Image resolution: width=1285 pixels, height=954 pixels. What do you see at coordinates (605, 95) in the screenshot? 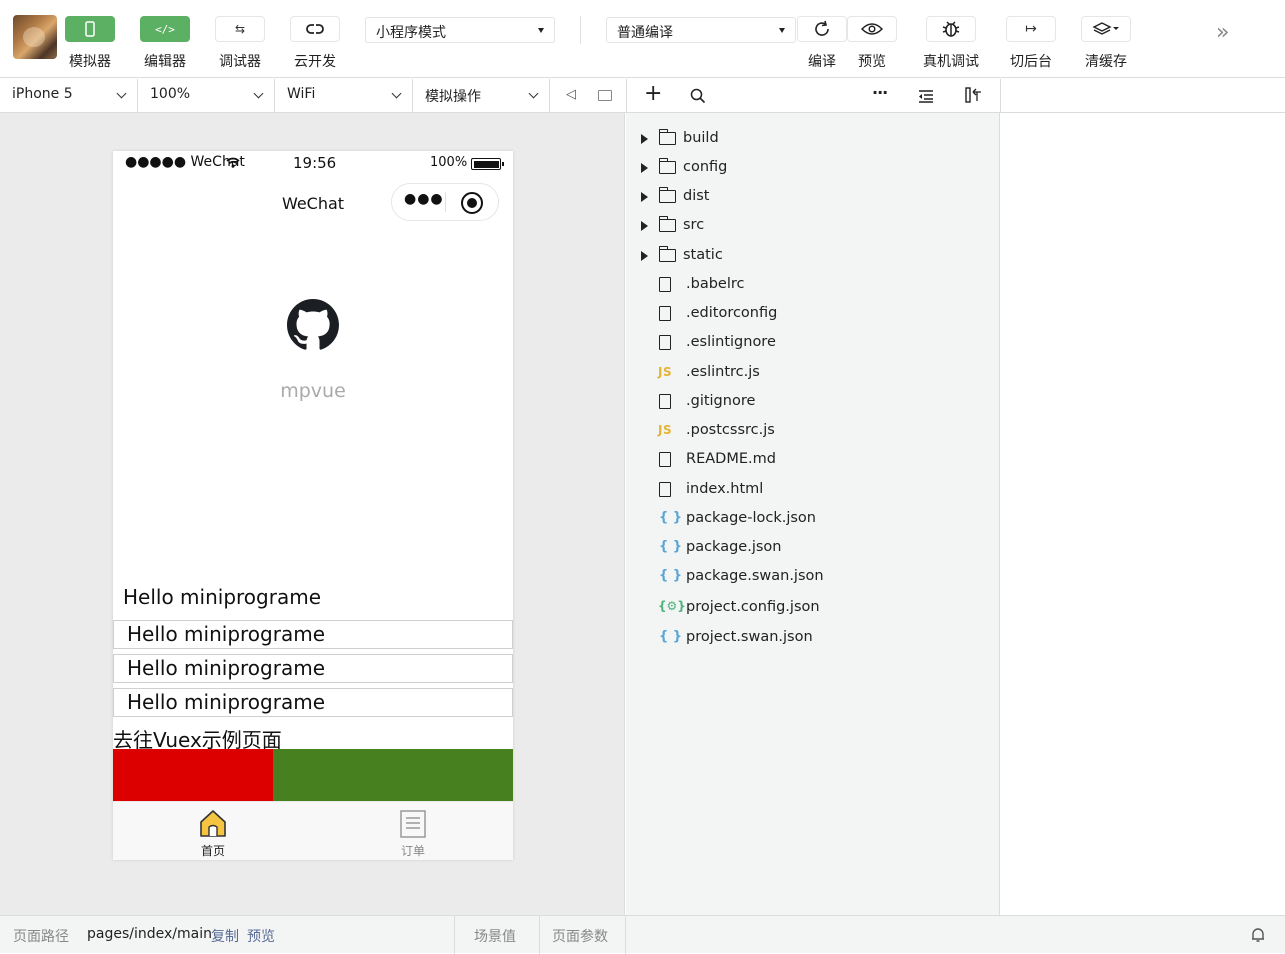
I see `window-icon` at bounding box center [605, 95].